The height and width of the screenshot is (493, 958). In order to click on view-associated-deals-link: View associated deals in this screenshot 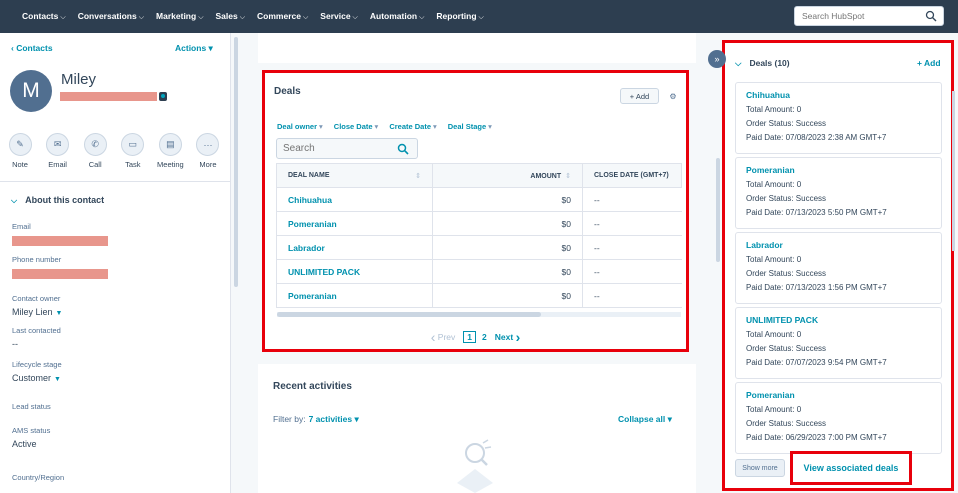, I will do `click(851, 468)`.